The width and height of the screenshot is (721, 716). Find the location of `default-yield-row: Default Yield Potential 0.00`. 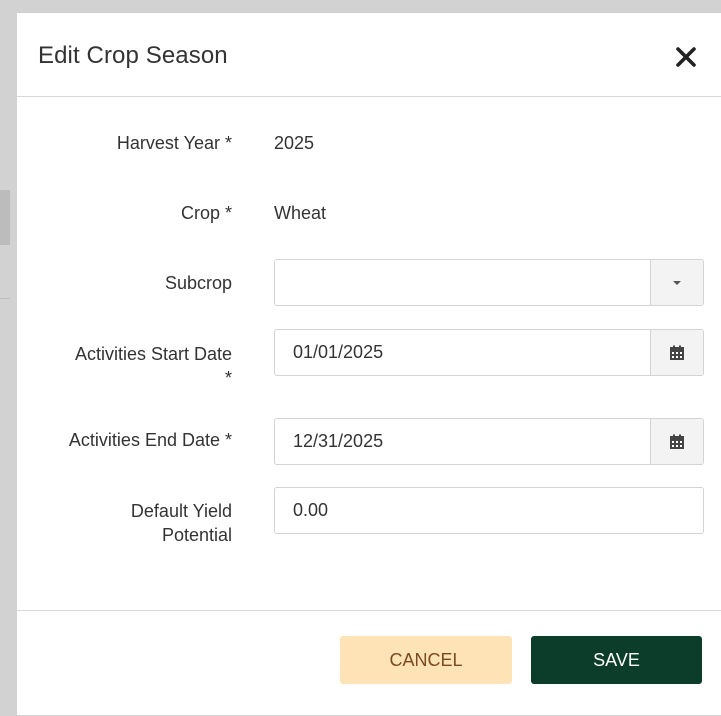

default-yield-row: Default Yield Potential 0.00 is located at coordinates (369, 522).